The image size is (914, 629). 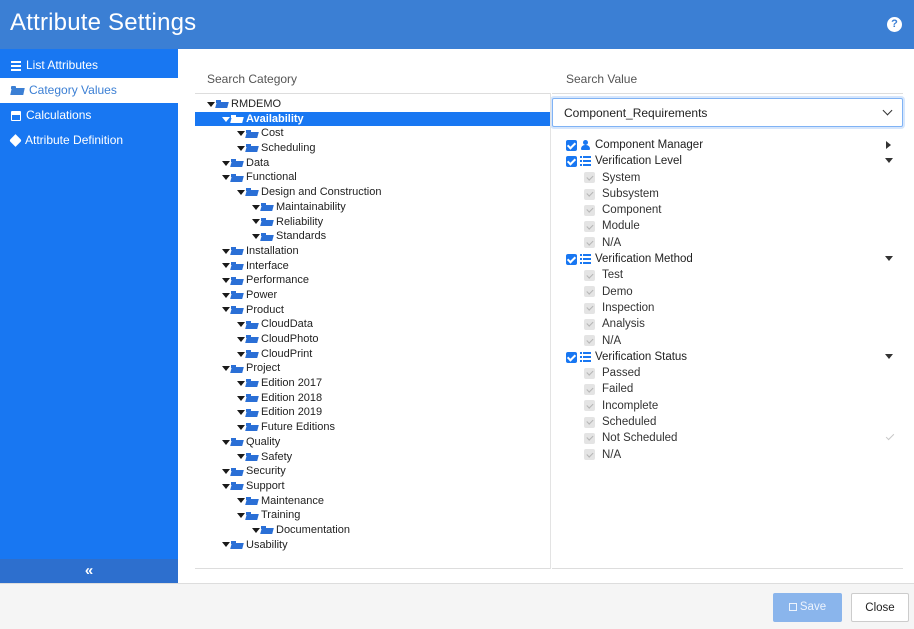 What do you see at coordinates (894, 24) in the screenshot?
I see `help-icon: ?` at bounding box center [894, 24].